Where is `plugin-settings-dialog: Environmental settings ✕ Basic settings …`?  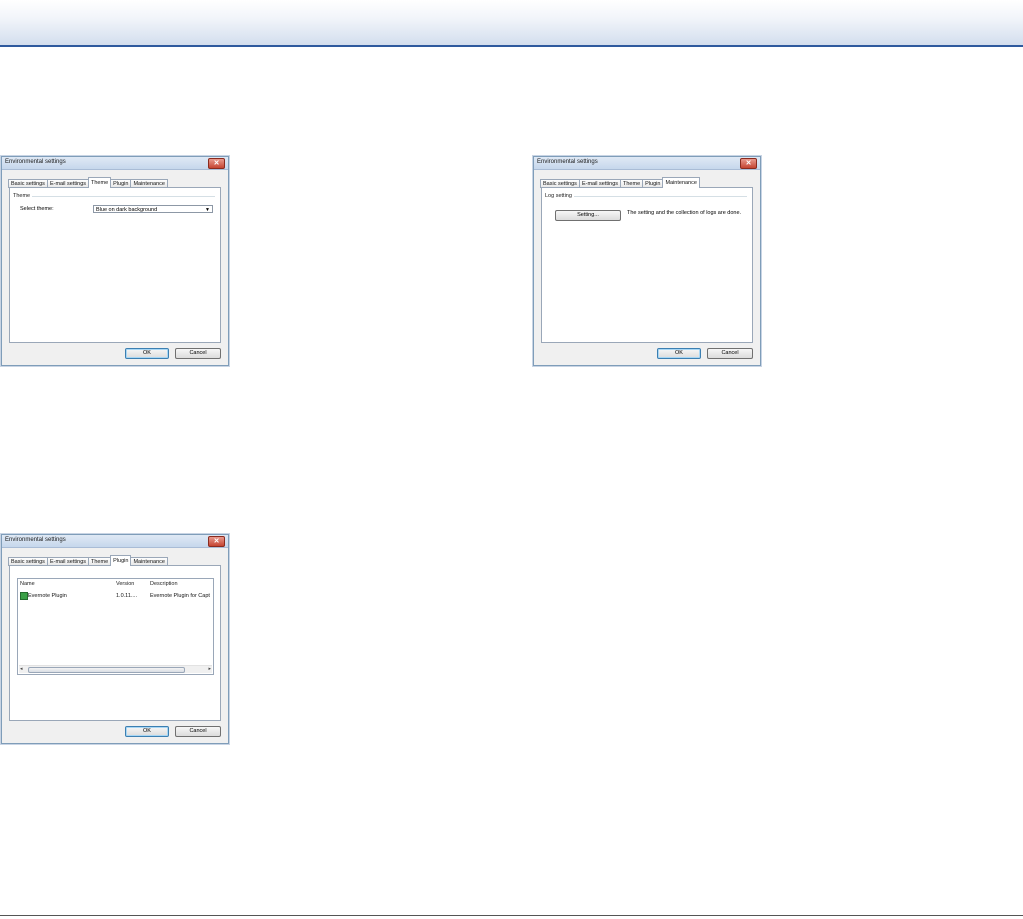
plugin-settings-dialog: Environmental settings ✕ Basic settings … is located at coordinates (115, 639).